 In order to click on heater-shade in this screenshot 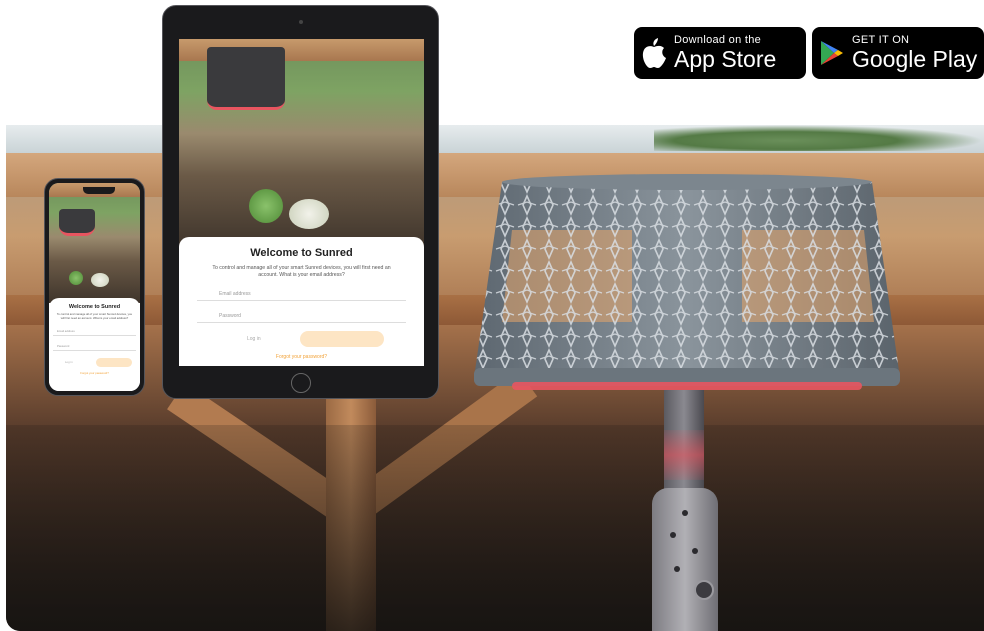, I will do `click(687, 282)`.